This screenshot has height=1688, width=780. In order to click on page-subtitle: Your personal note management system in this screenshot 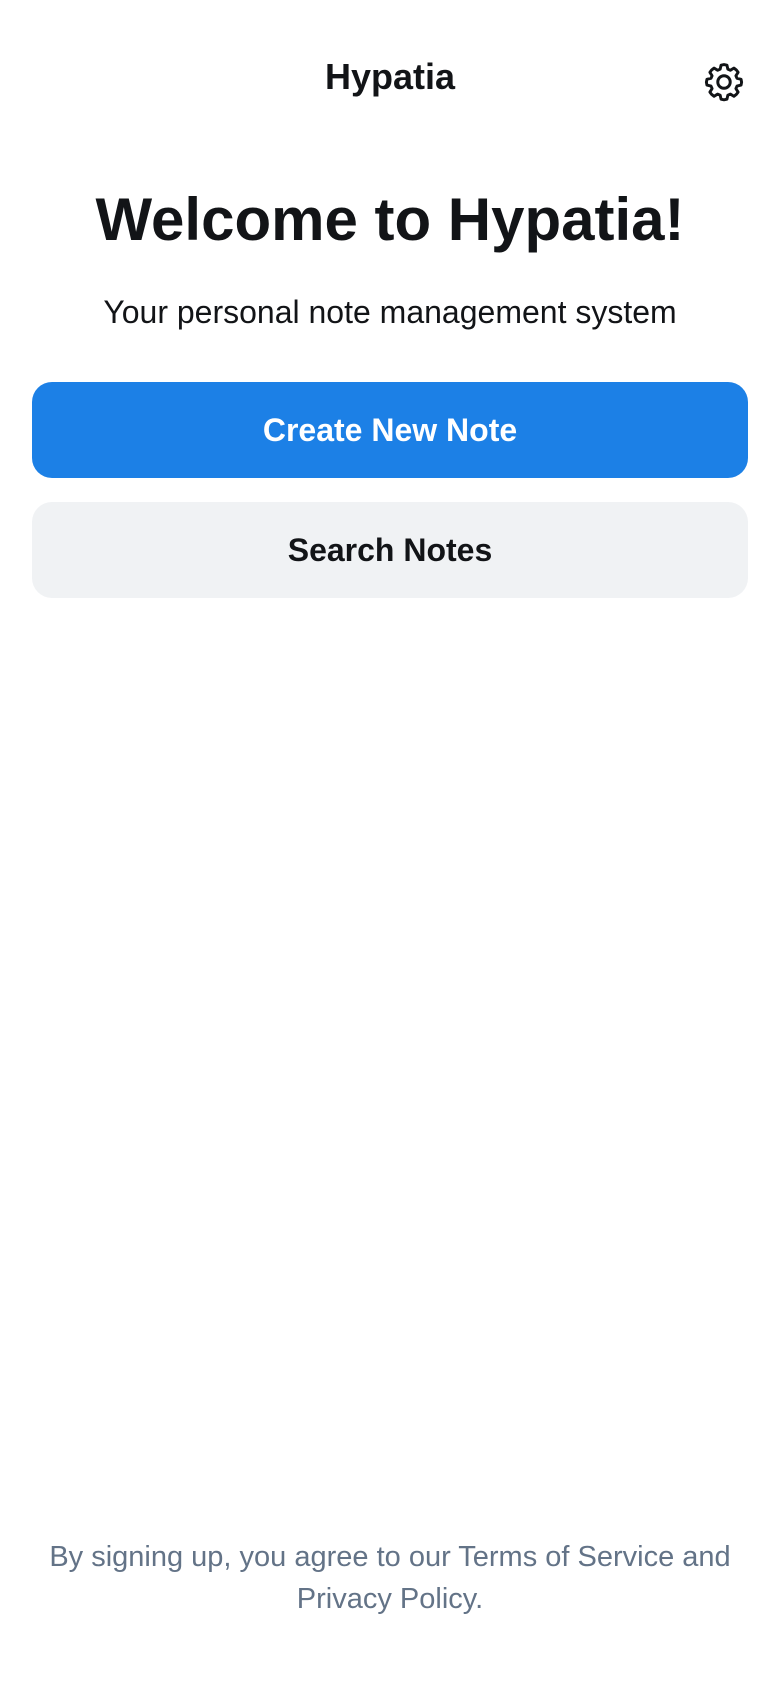, I will do `click(390, 312)`.